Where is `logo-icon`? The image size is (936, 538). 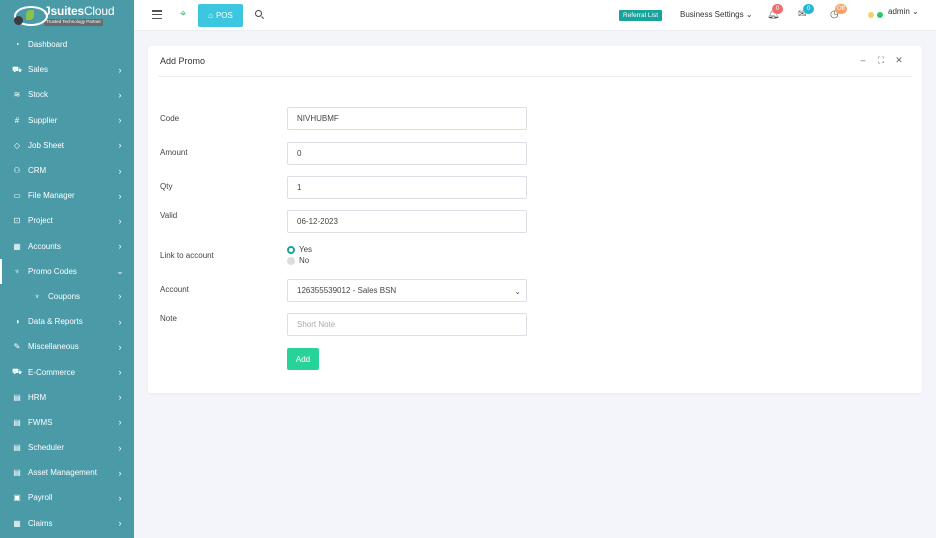
logo-icon is located at coordinates (31, 16).